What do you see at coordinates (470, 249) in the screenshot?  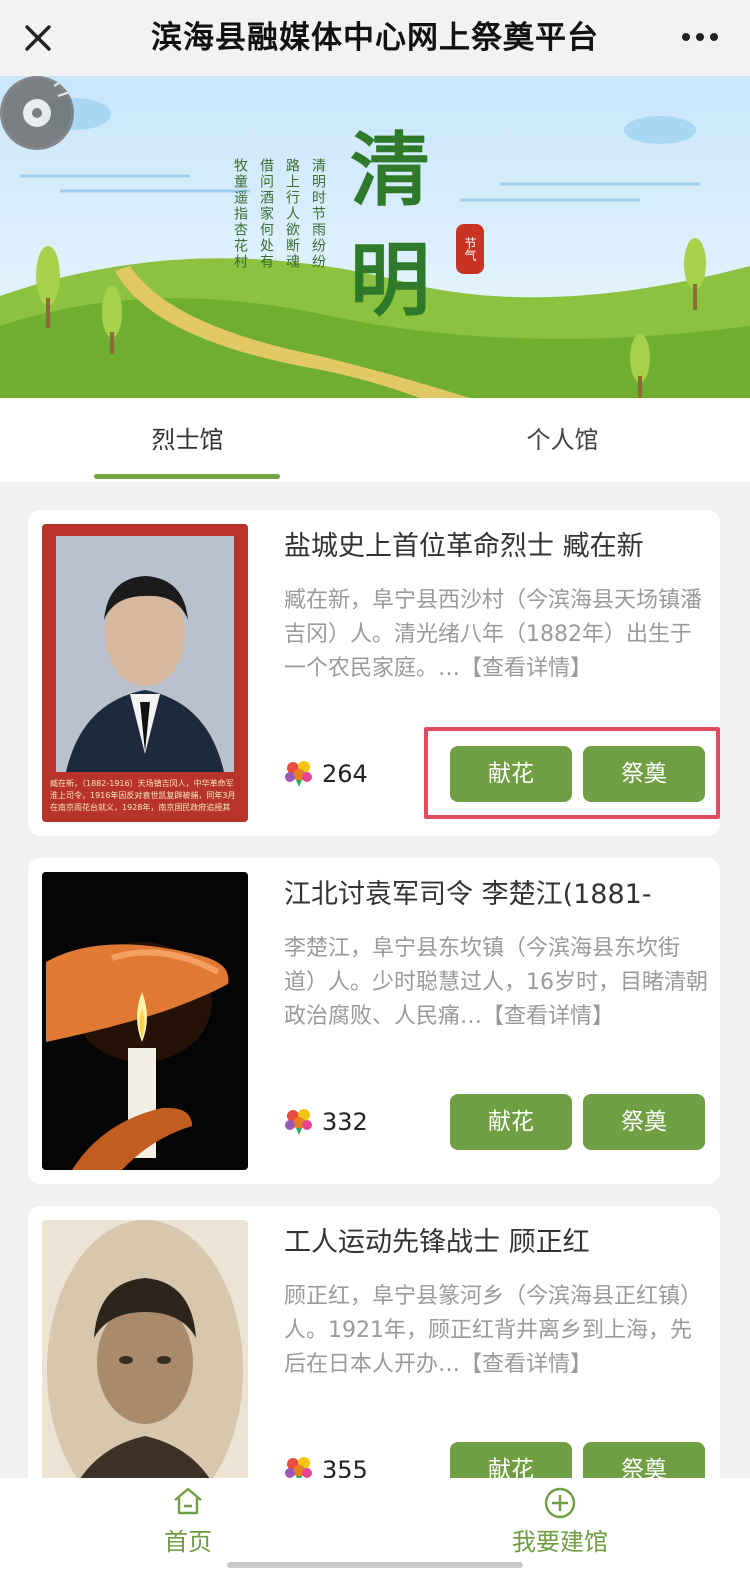 I see `solar-term-seal: 节气` at bounding box center [470, 249].